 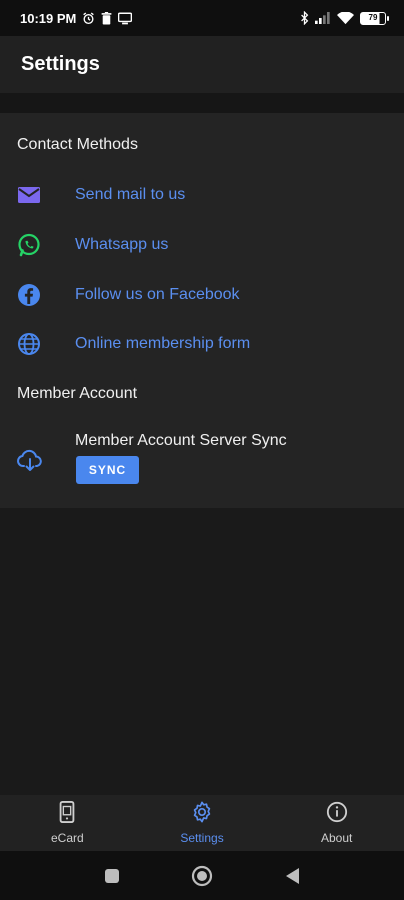 I want to click on status-bar-right: 79, so click(x=344, y=18).